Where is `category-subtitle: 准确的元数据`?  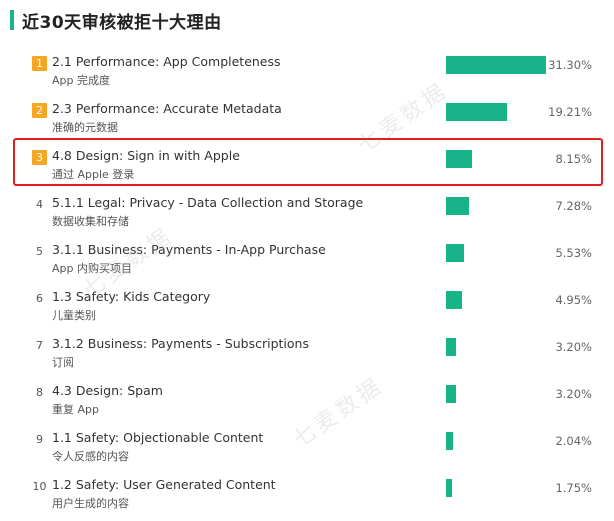
category-subtitle: 准确的元数据 is located at coordinates (85, 127).